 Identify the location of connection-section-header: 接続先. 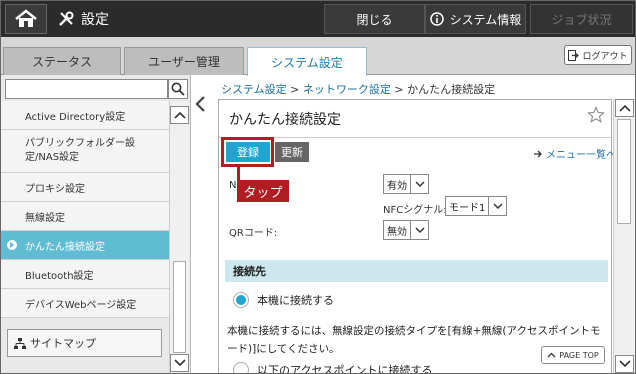
(416, 271).